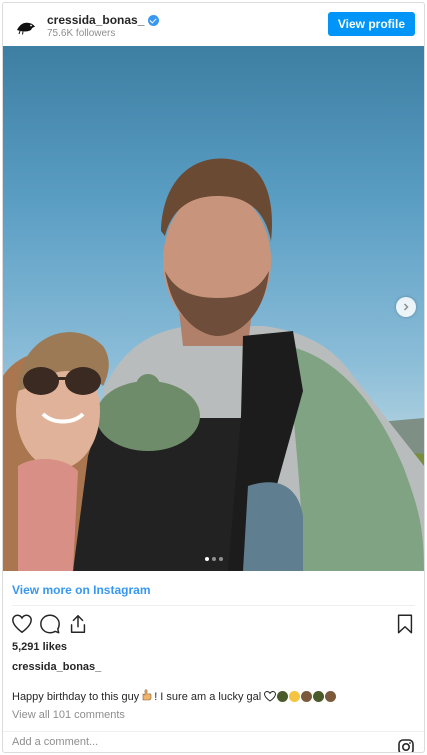 The height and width of the screenshot is (755, 427). Describe the element at coordinates (39, 647) in the screenshot. I see `like-count: 5,291 likes` at that location.